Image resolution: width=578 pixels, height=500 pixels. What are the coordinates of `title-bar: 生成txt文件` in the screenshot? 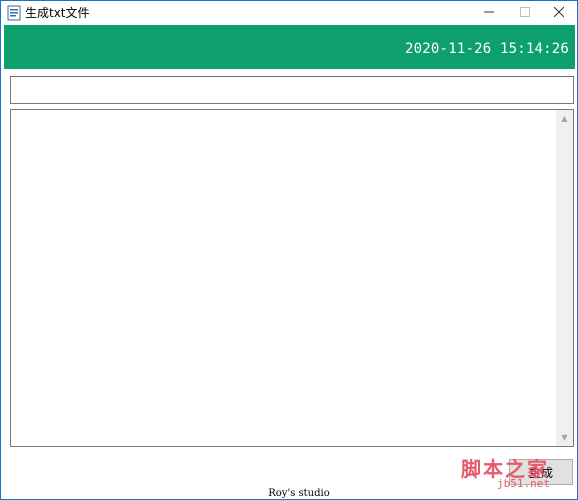 It's located at (289, 13).